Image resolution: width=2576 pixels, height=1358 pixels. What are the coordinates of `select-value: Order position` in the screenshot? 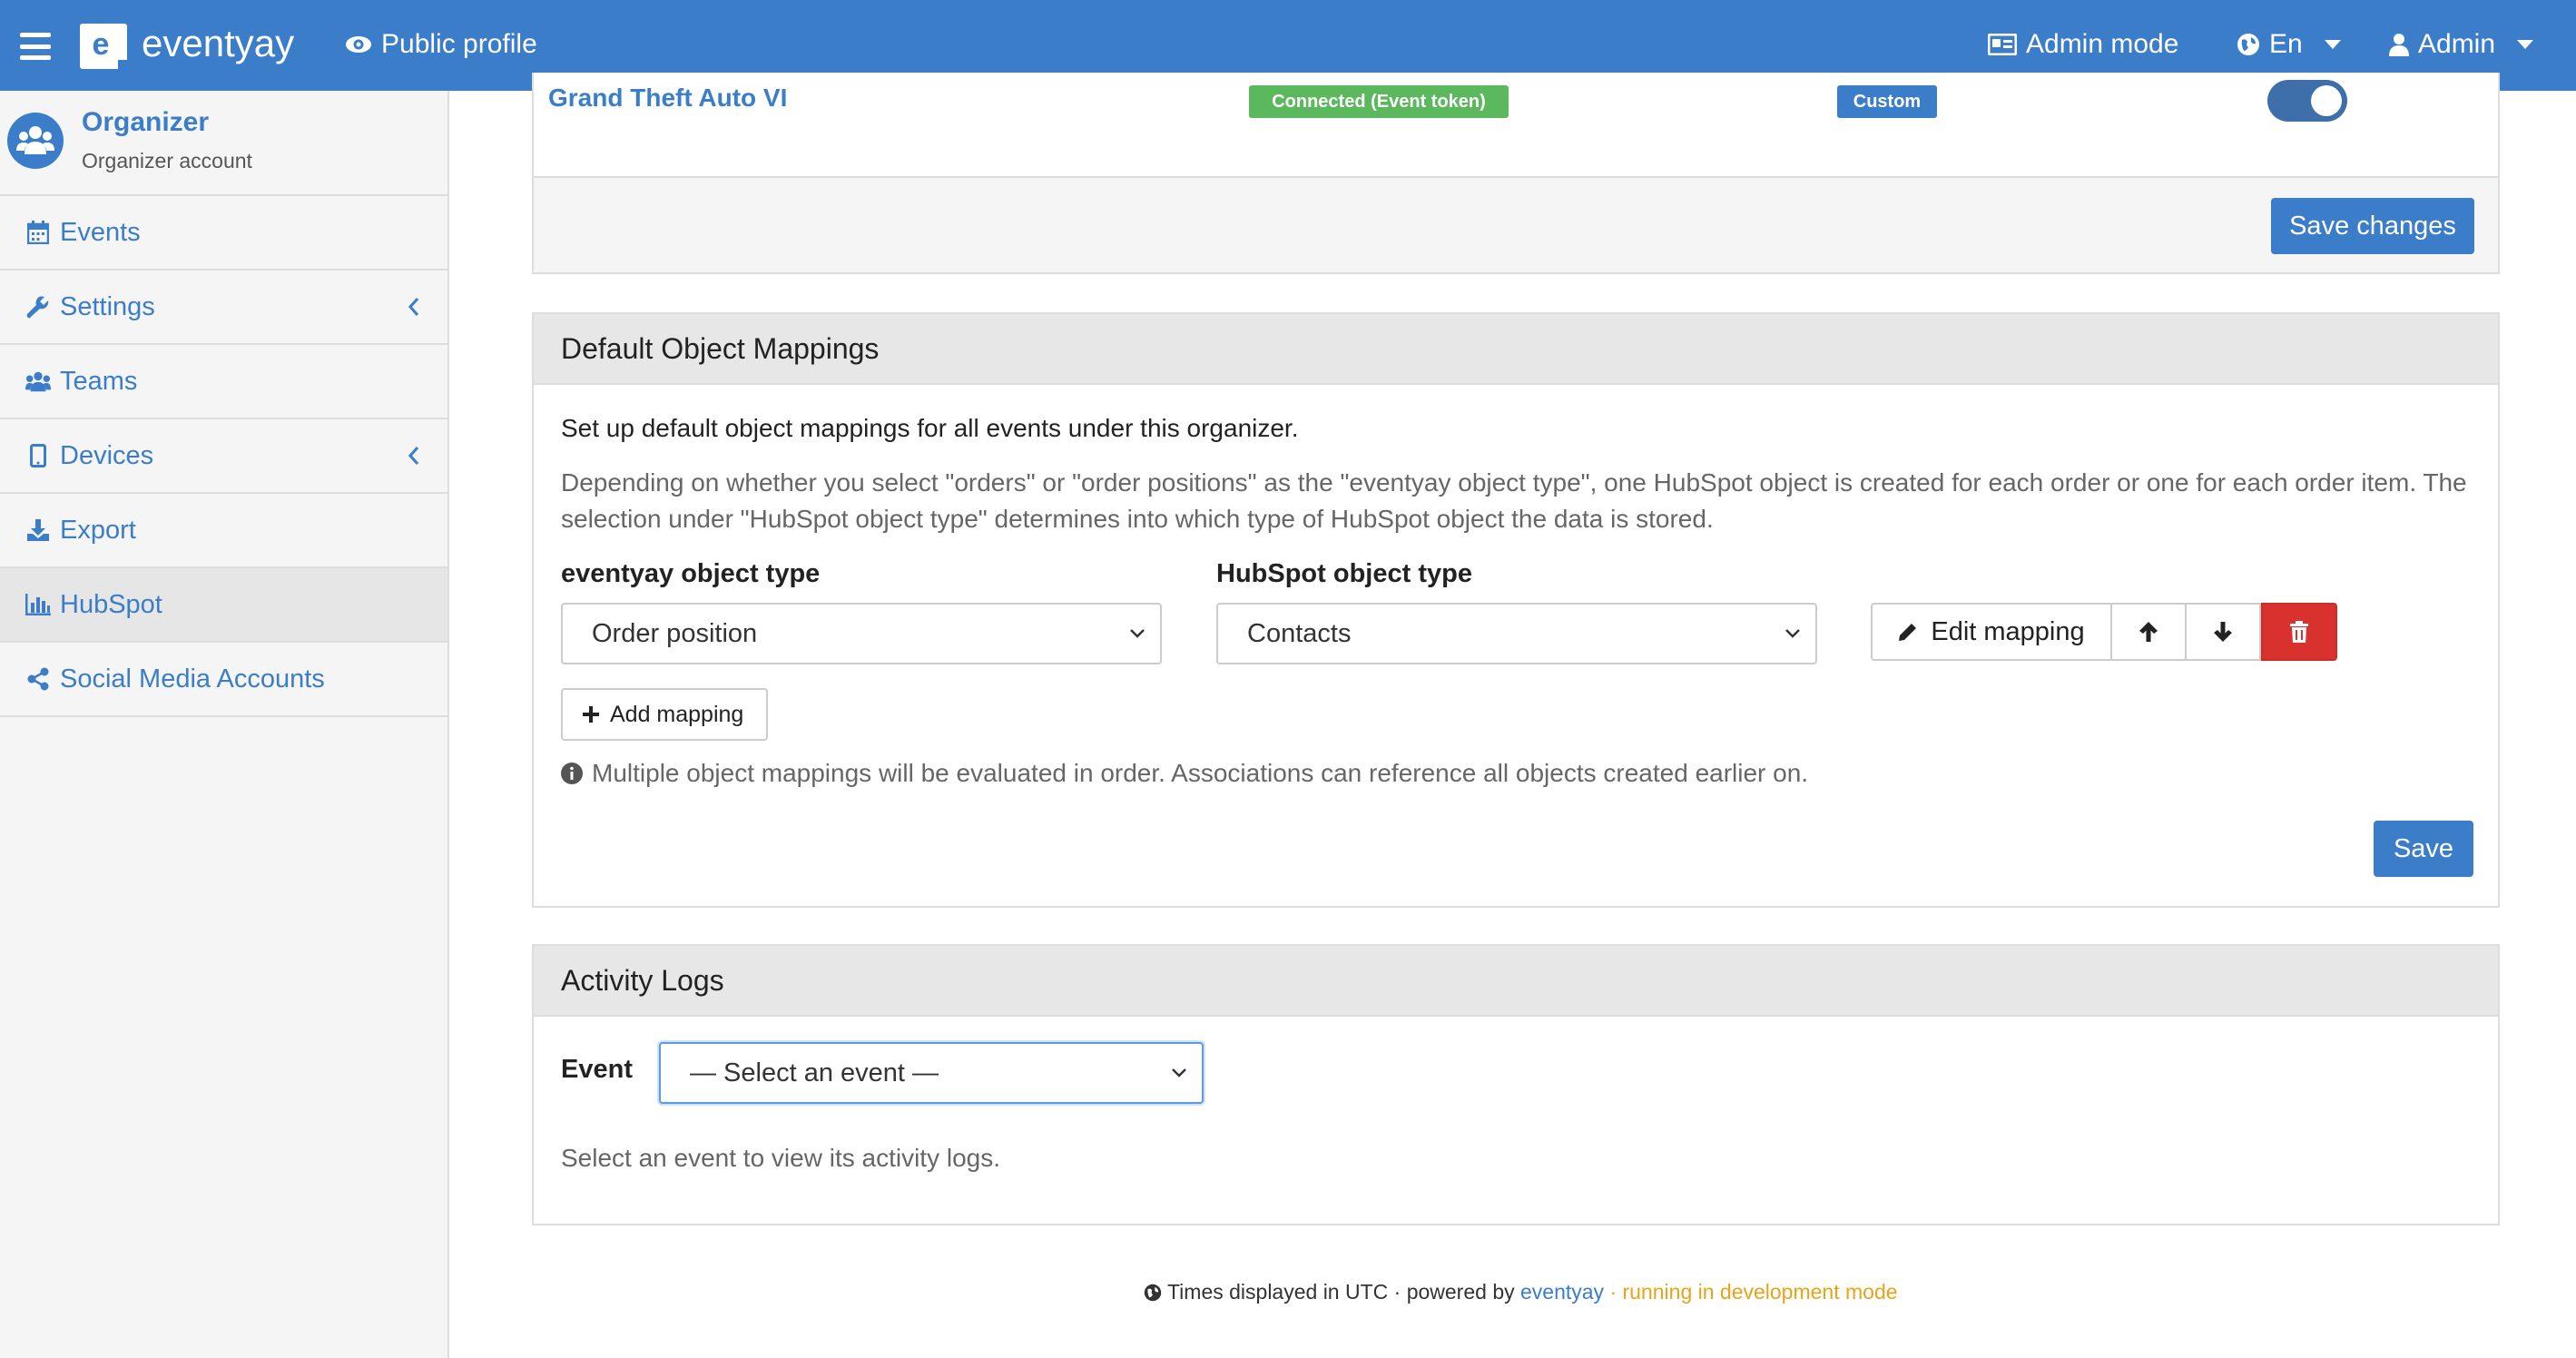 It's located at (675, 633).